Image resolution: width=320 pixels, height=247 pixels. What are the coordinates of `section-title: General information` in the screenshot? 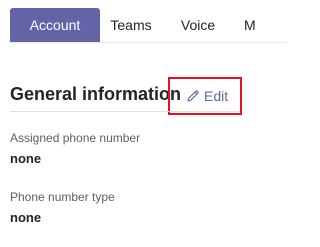 It's located at (96, 94).